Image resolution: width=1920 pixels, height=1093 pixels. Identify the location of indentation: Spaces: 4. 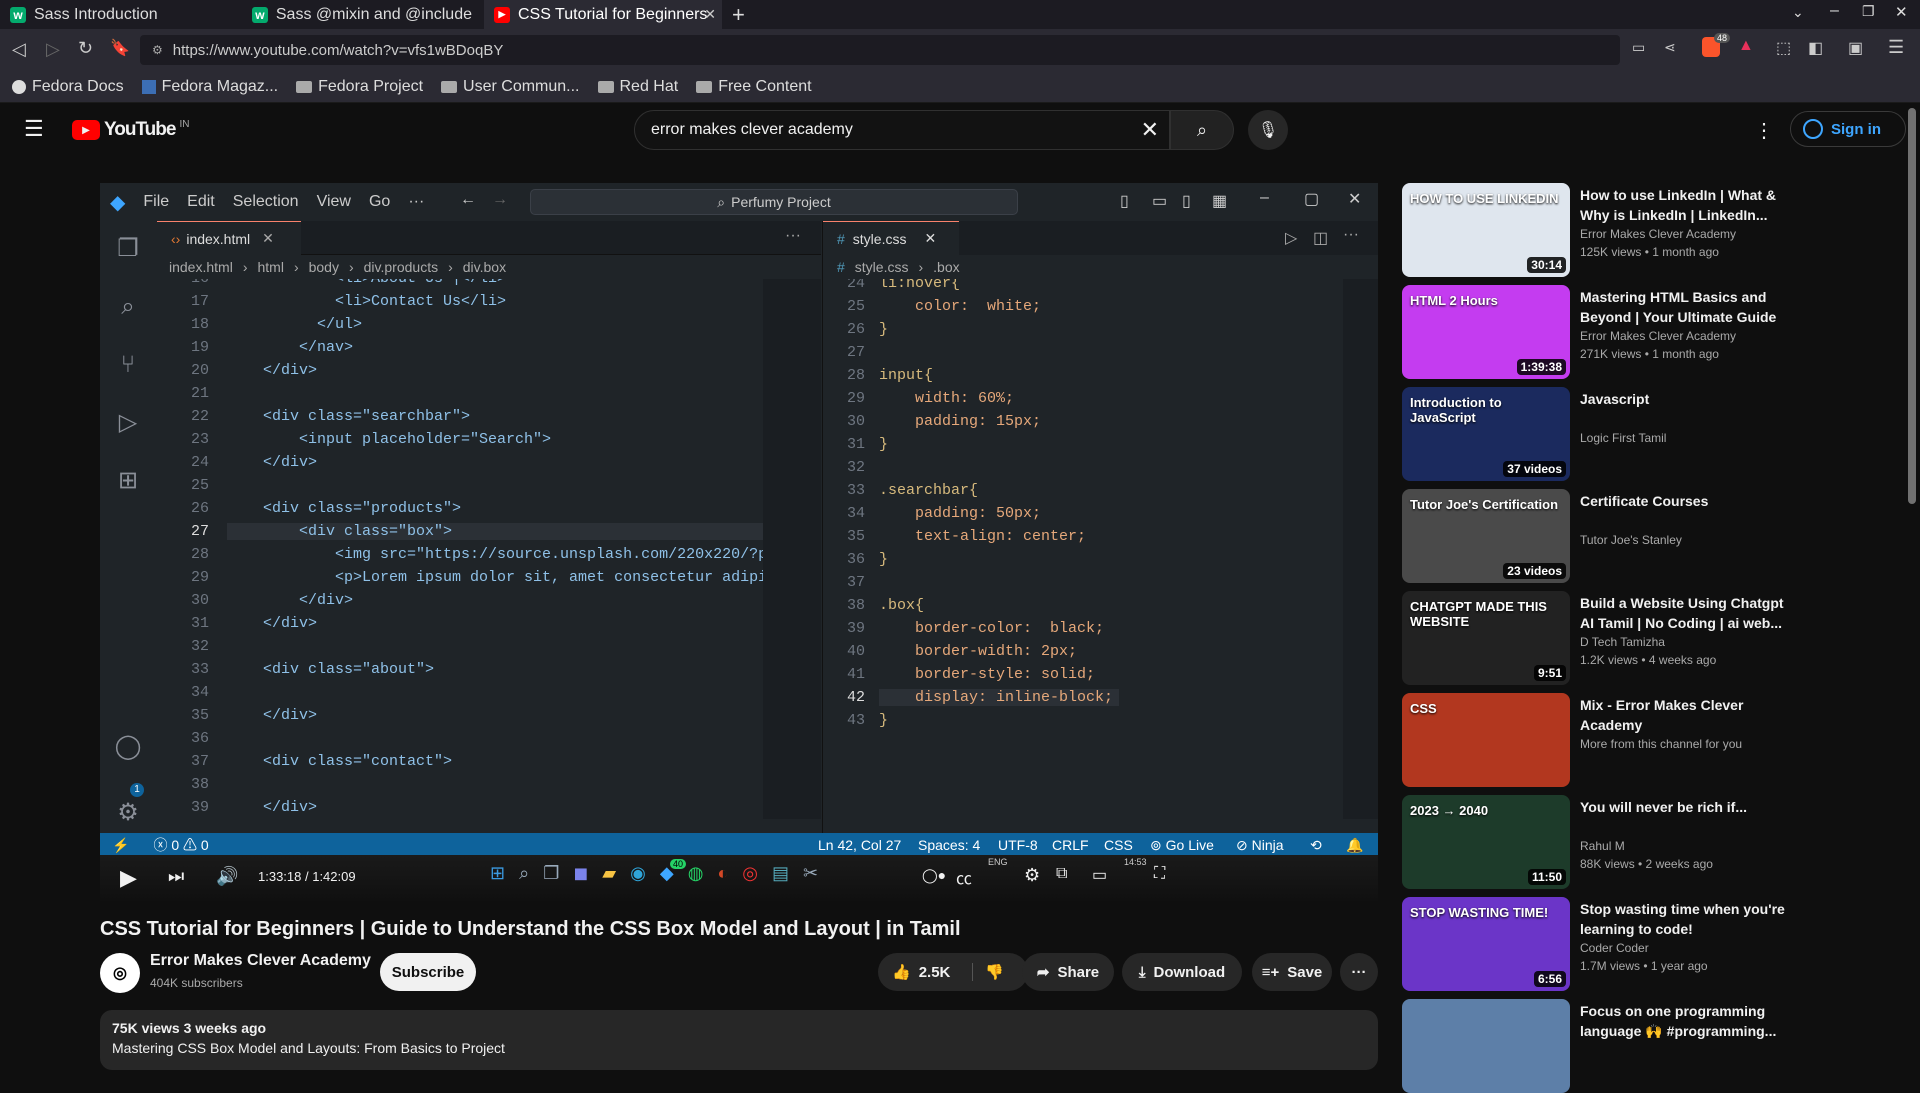
(949, 845).